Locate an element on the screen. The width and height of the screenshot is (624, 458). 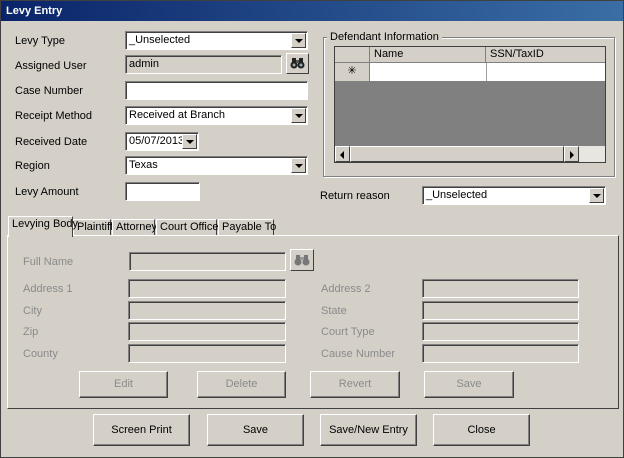
address2-label: Address 2 is located at coordinates (346, 289).